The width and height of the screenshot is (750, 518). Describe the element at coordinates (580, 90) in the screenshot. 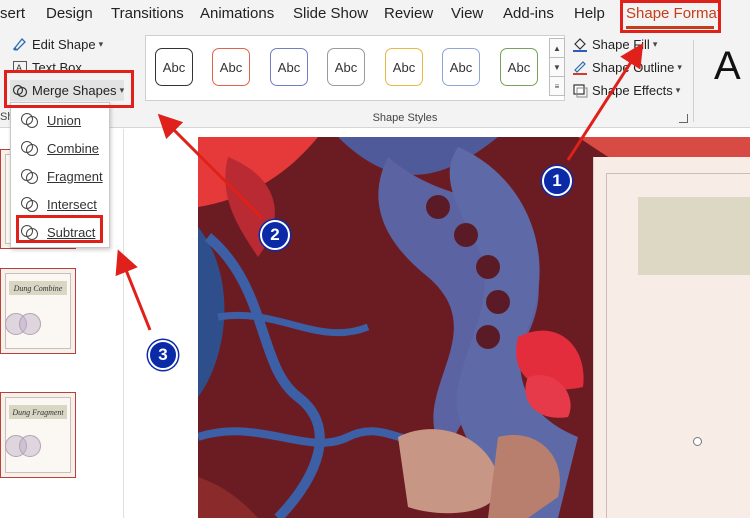

I see `shape-effects-icon` at that location.